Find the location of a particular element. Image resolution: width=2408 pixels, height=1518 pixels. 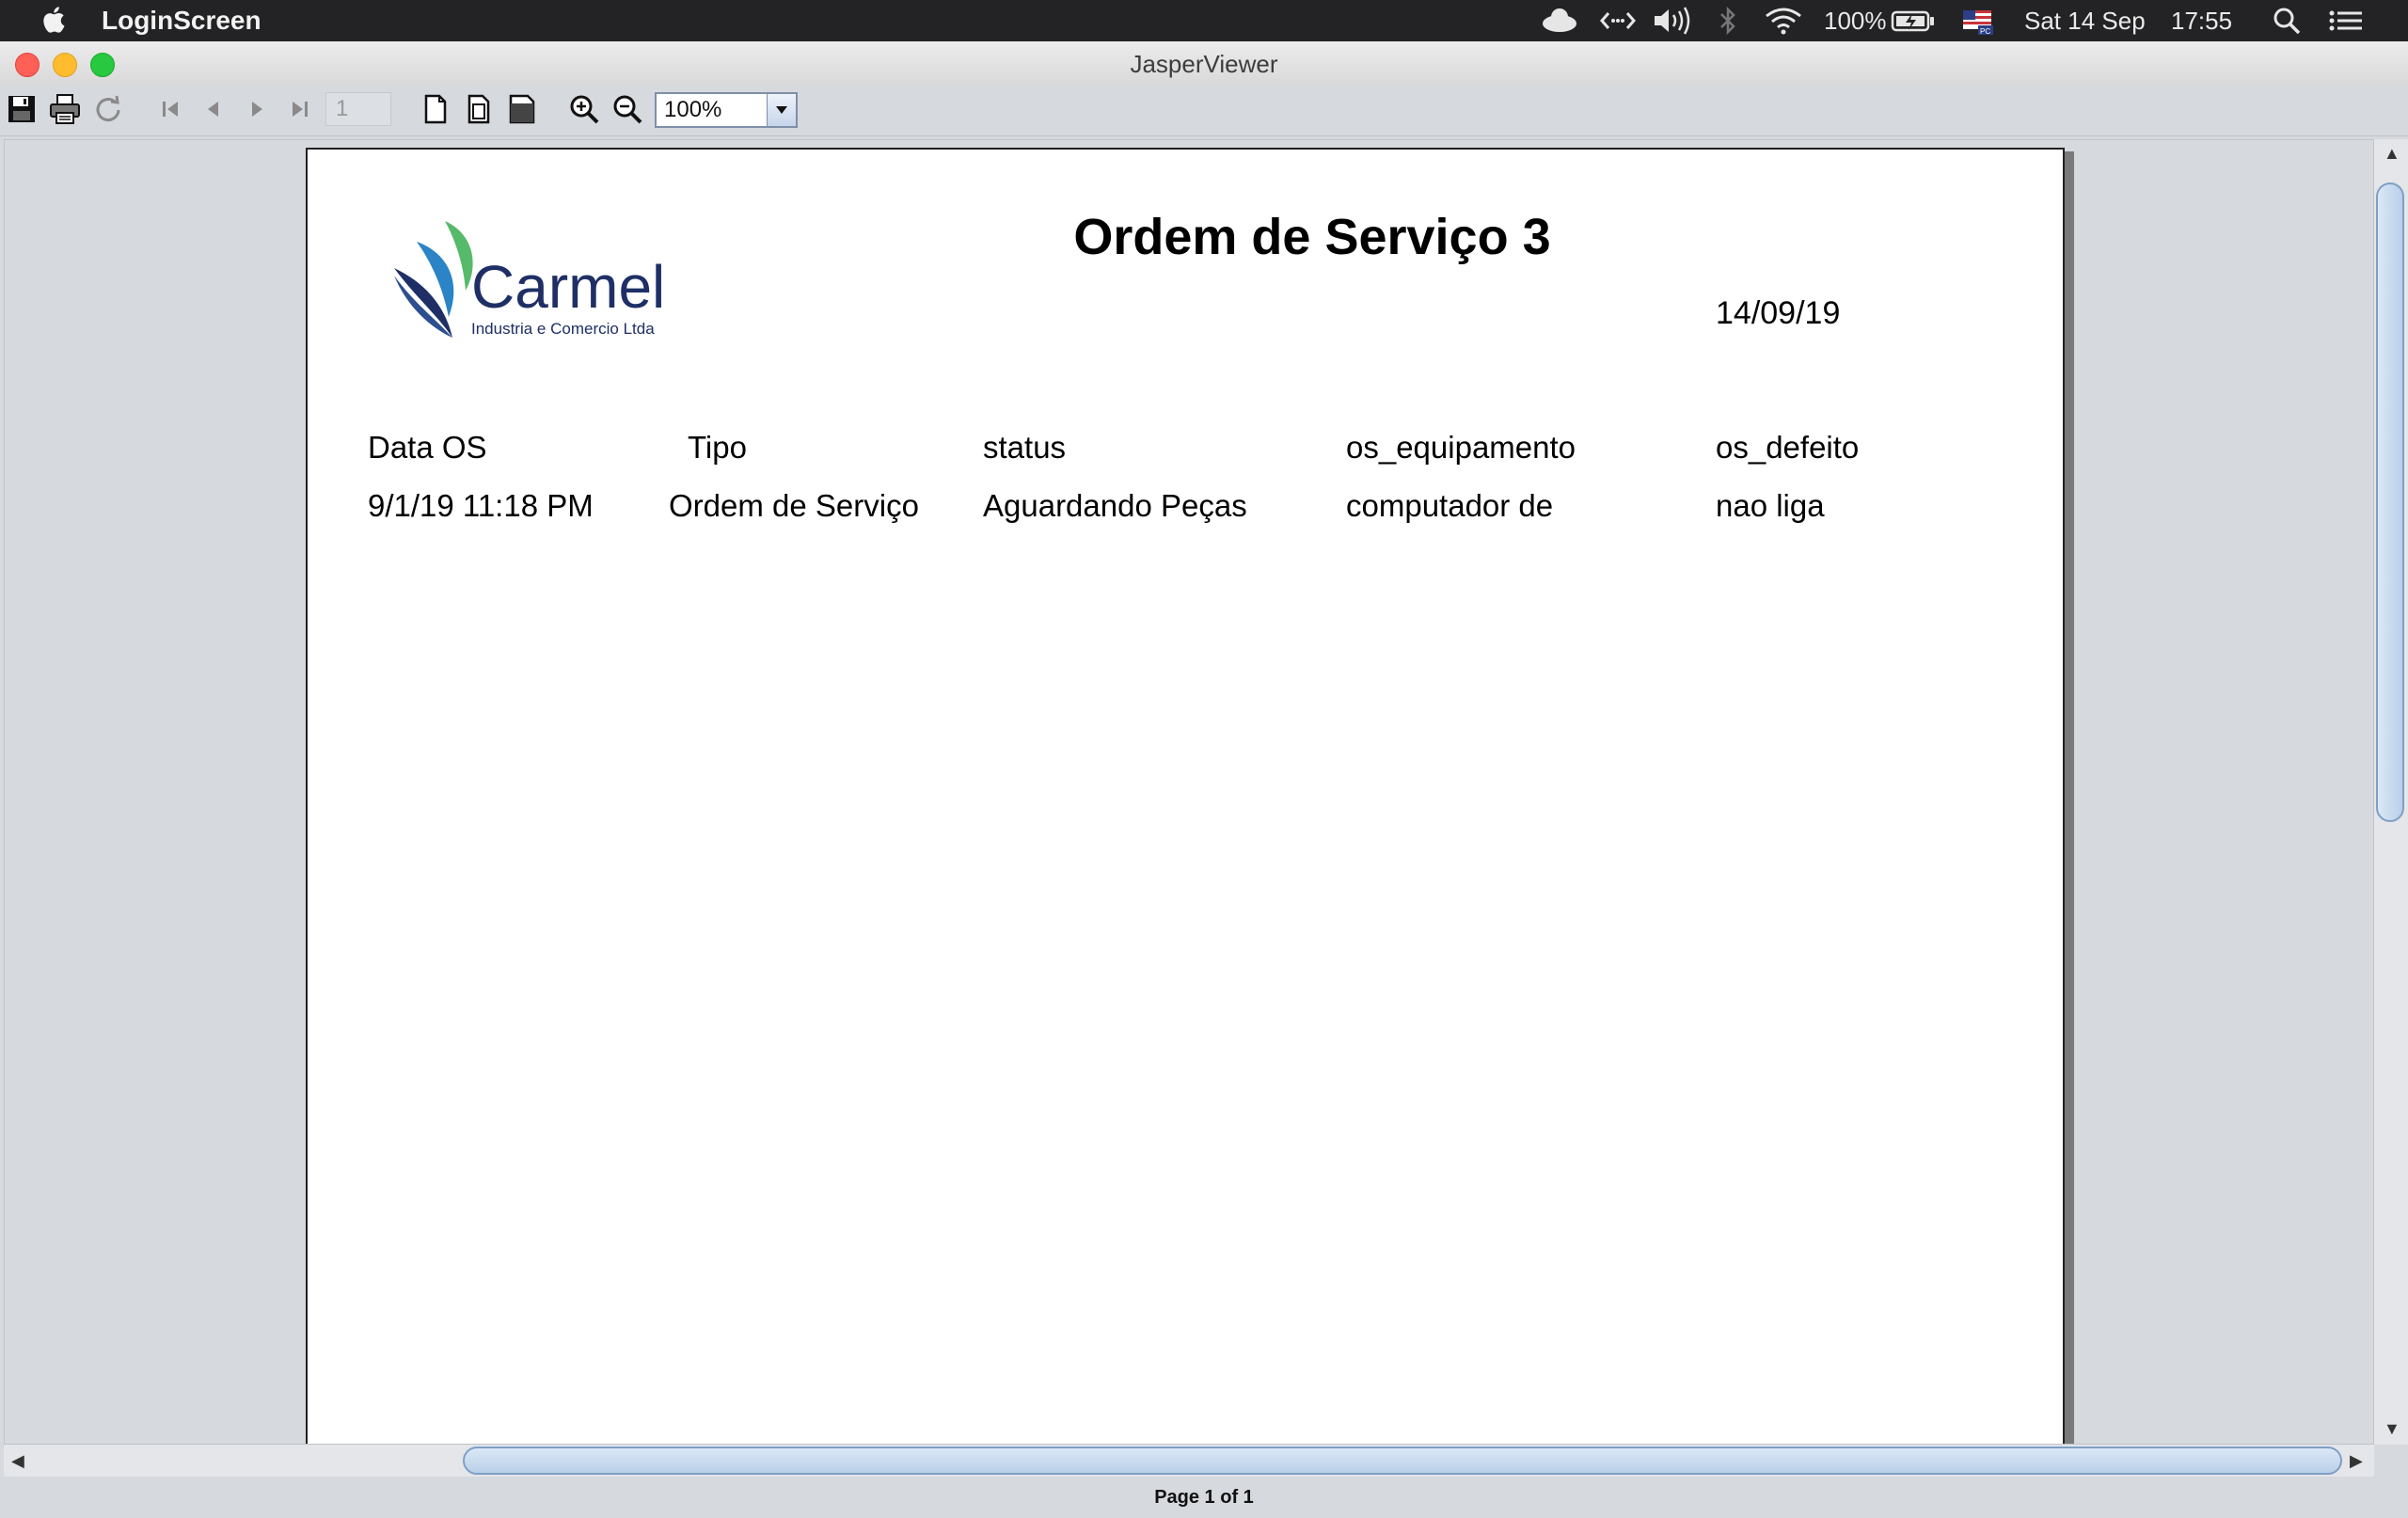

svg-text: PC is located at coordinates (1985, 31).